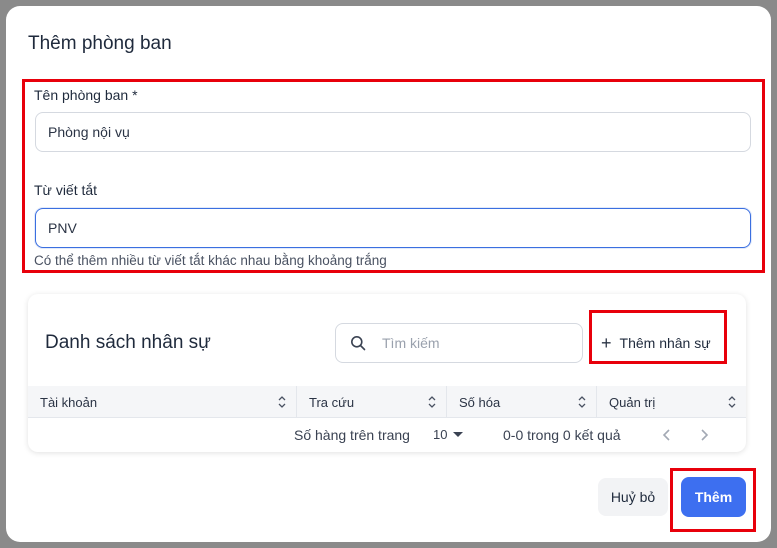 This screenshot has width=777, height=548. Describe the element at coordinates (713, 500) in the screenshot. I see `highlight-box-submit` at that location.